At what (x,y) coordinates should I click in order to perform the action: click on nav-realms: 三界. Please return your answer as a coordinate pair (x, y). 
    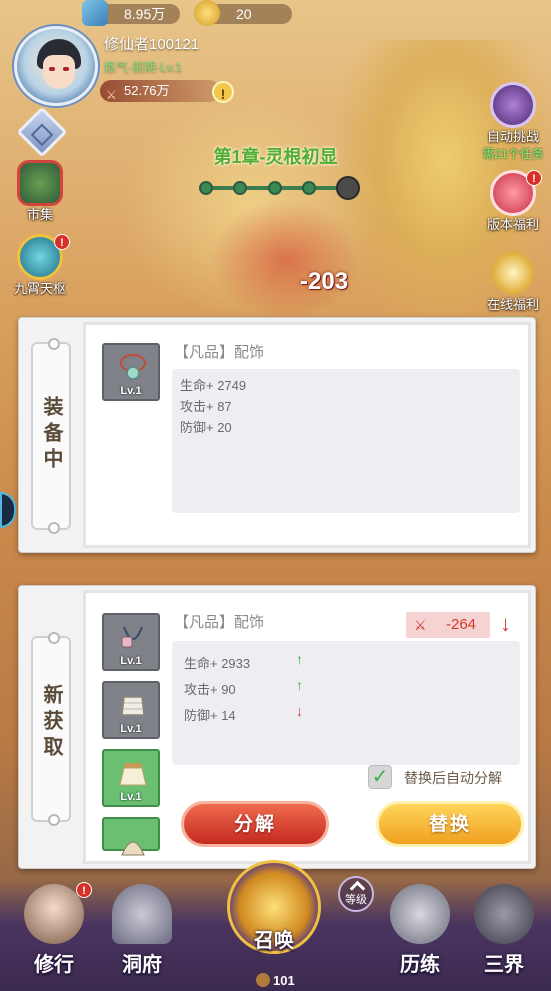
    Looking at the image, I should click on (504, 934).